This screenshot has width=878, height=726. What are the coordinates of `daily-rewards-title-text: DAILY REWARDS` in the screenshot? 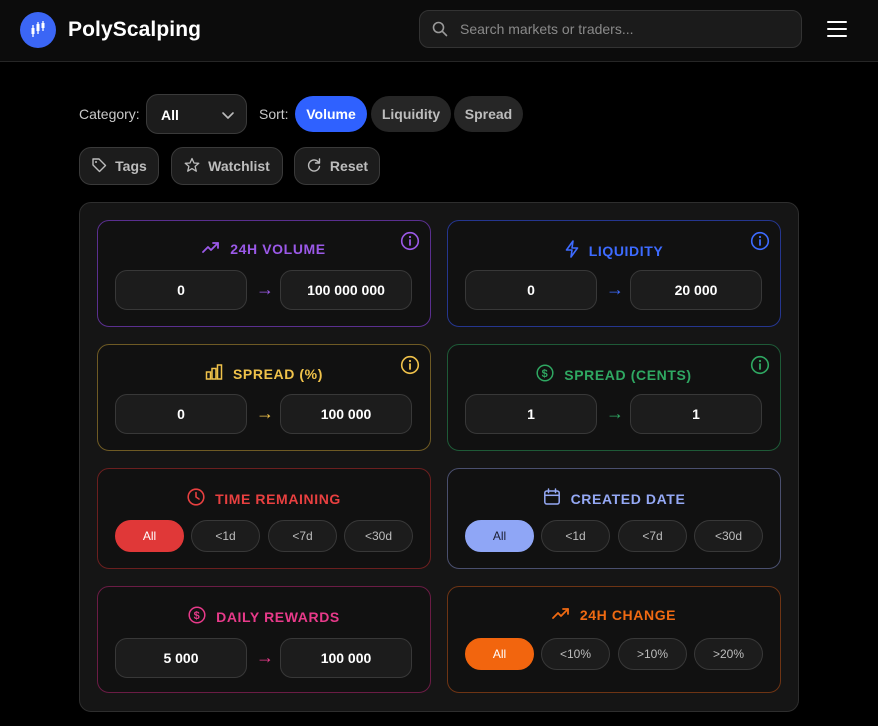 It's located at (278, 616).